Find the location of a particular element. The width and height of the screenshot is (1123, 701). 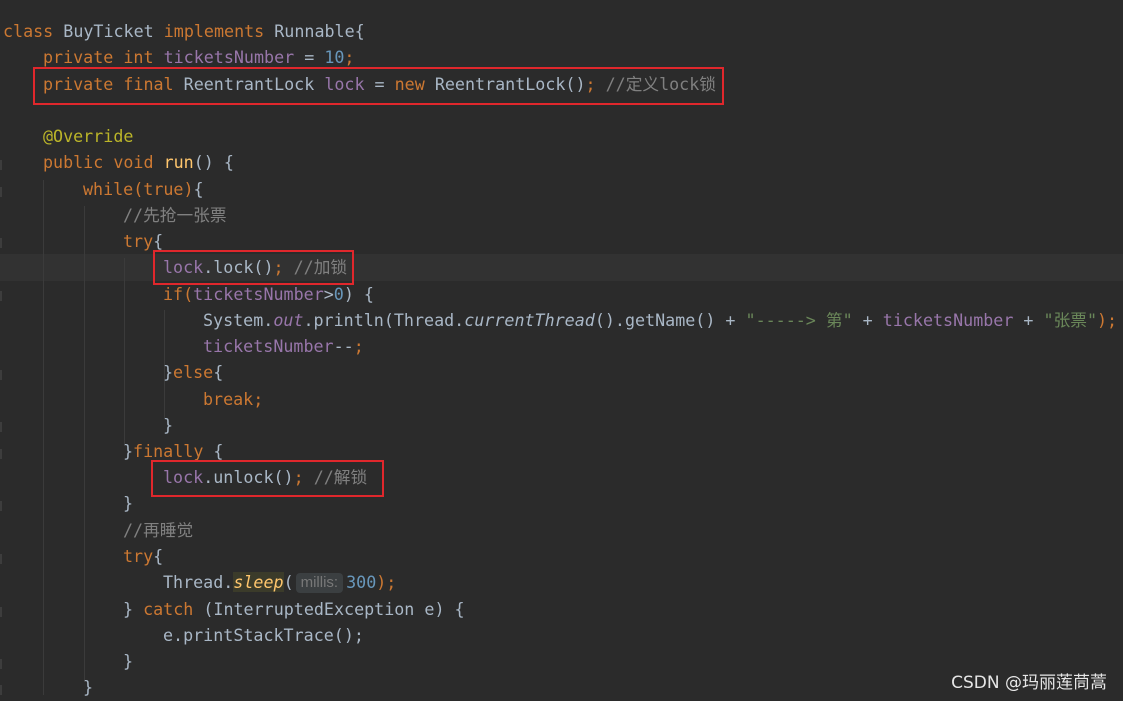

annotation: @Override is located at coordinates (88, 136).